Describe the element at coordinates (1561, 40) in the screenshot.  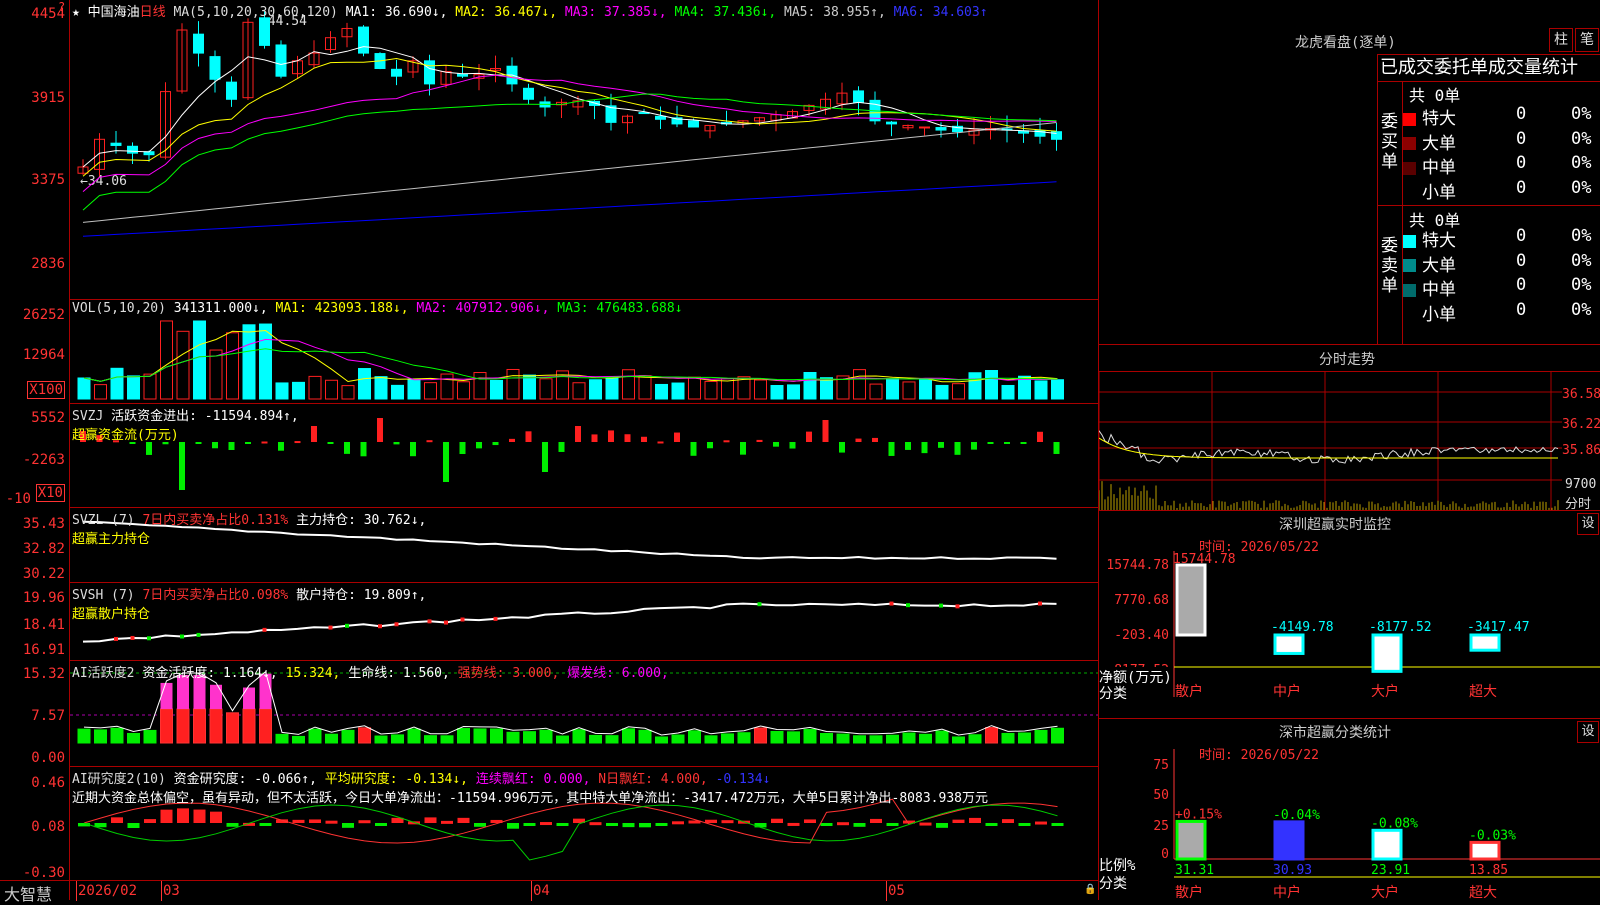
I see `column-view-button: 柱` at that location.